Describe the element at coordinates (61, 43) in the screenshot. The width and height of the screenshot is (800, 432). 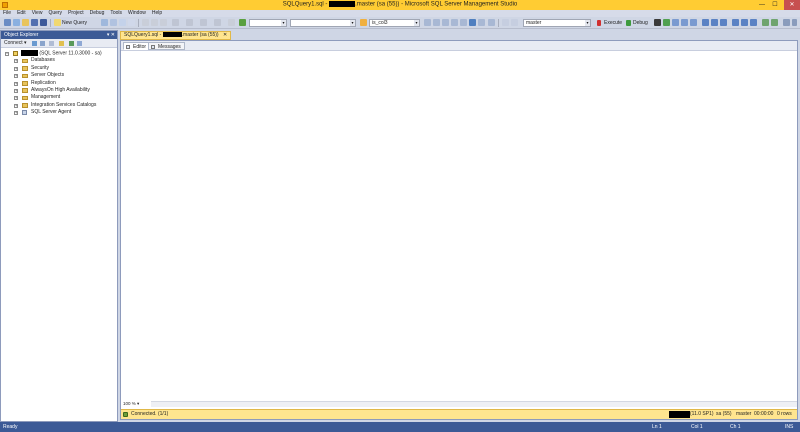
I see `filter-icon` at that location.